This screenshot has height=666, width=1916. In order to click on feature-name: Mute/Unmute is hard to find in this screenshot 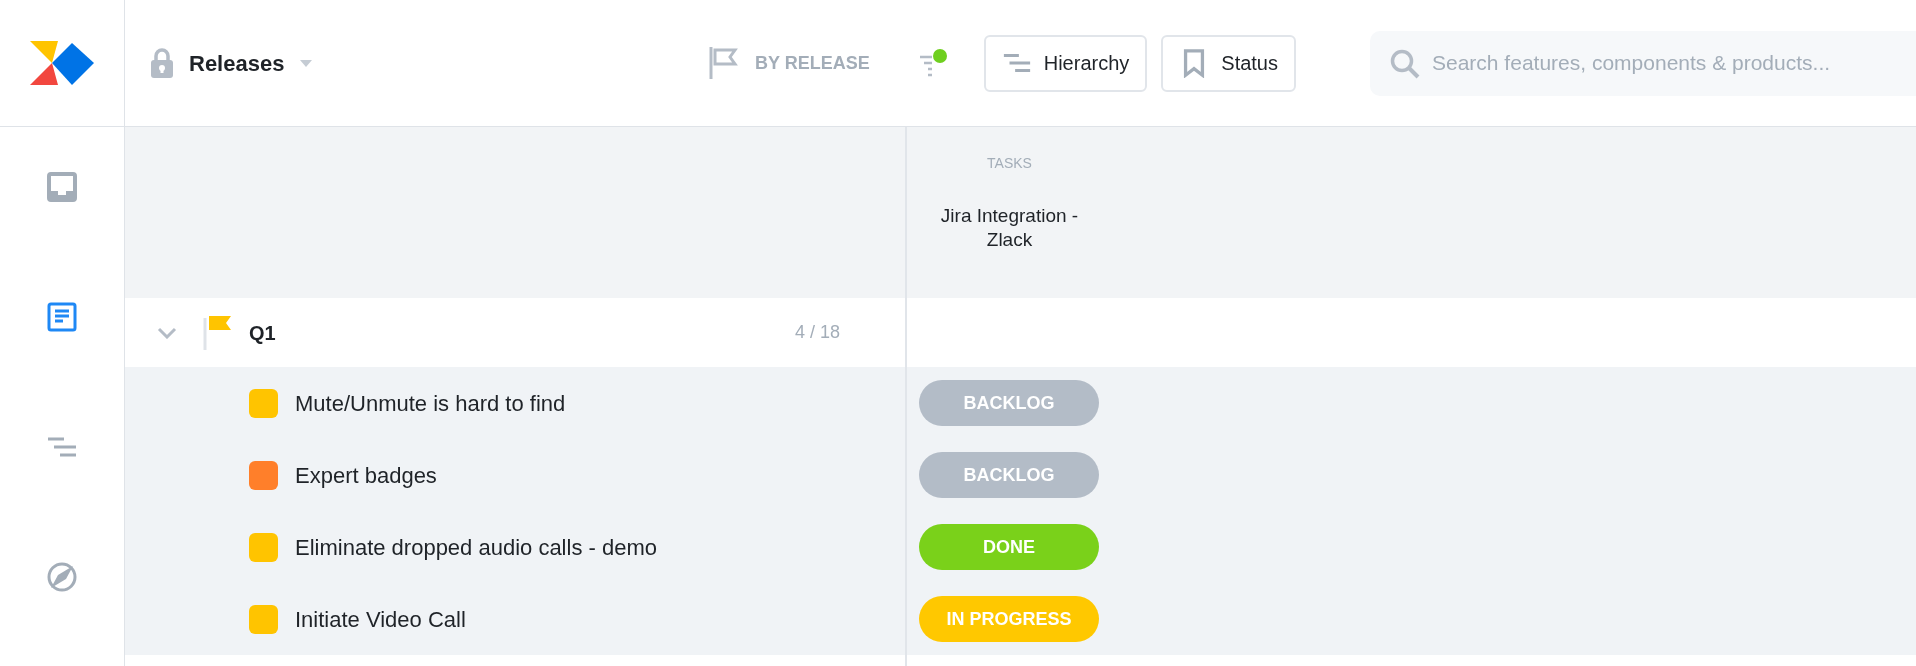, I will do `click(430, 403)`.